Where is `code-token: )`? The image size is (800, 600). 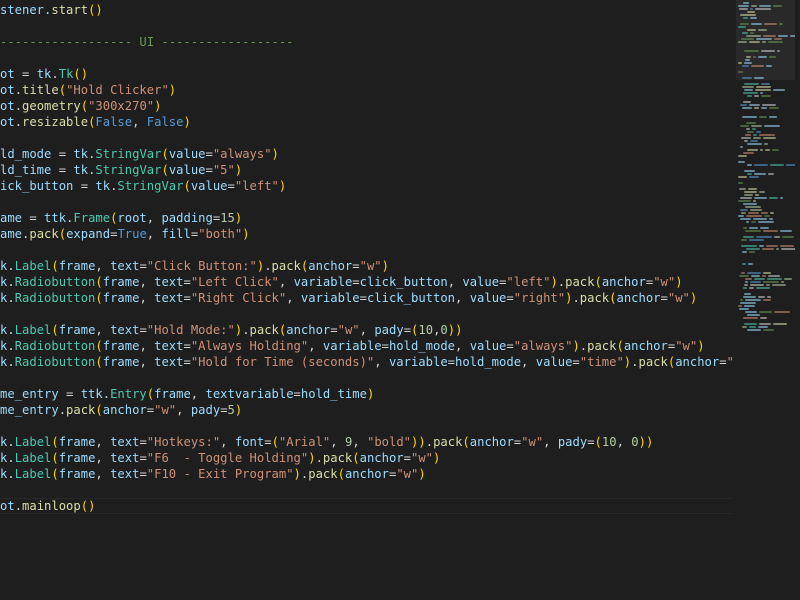
code-token: ) is located at coordinates (679, 282).